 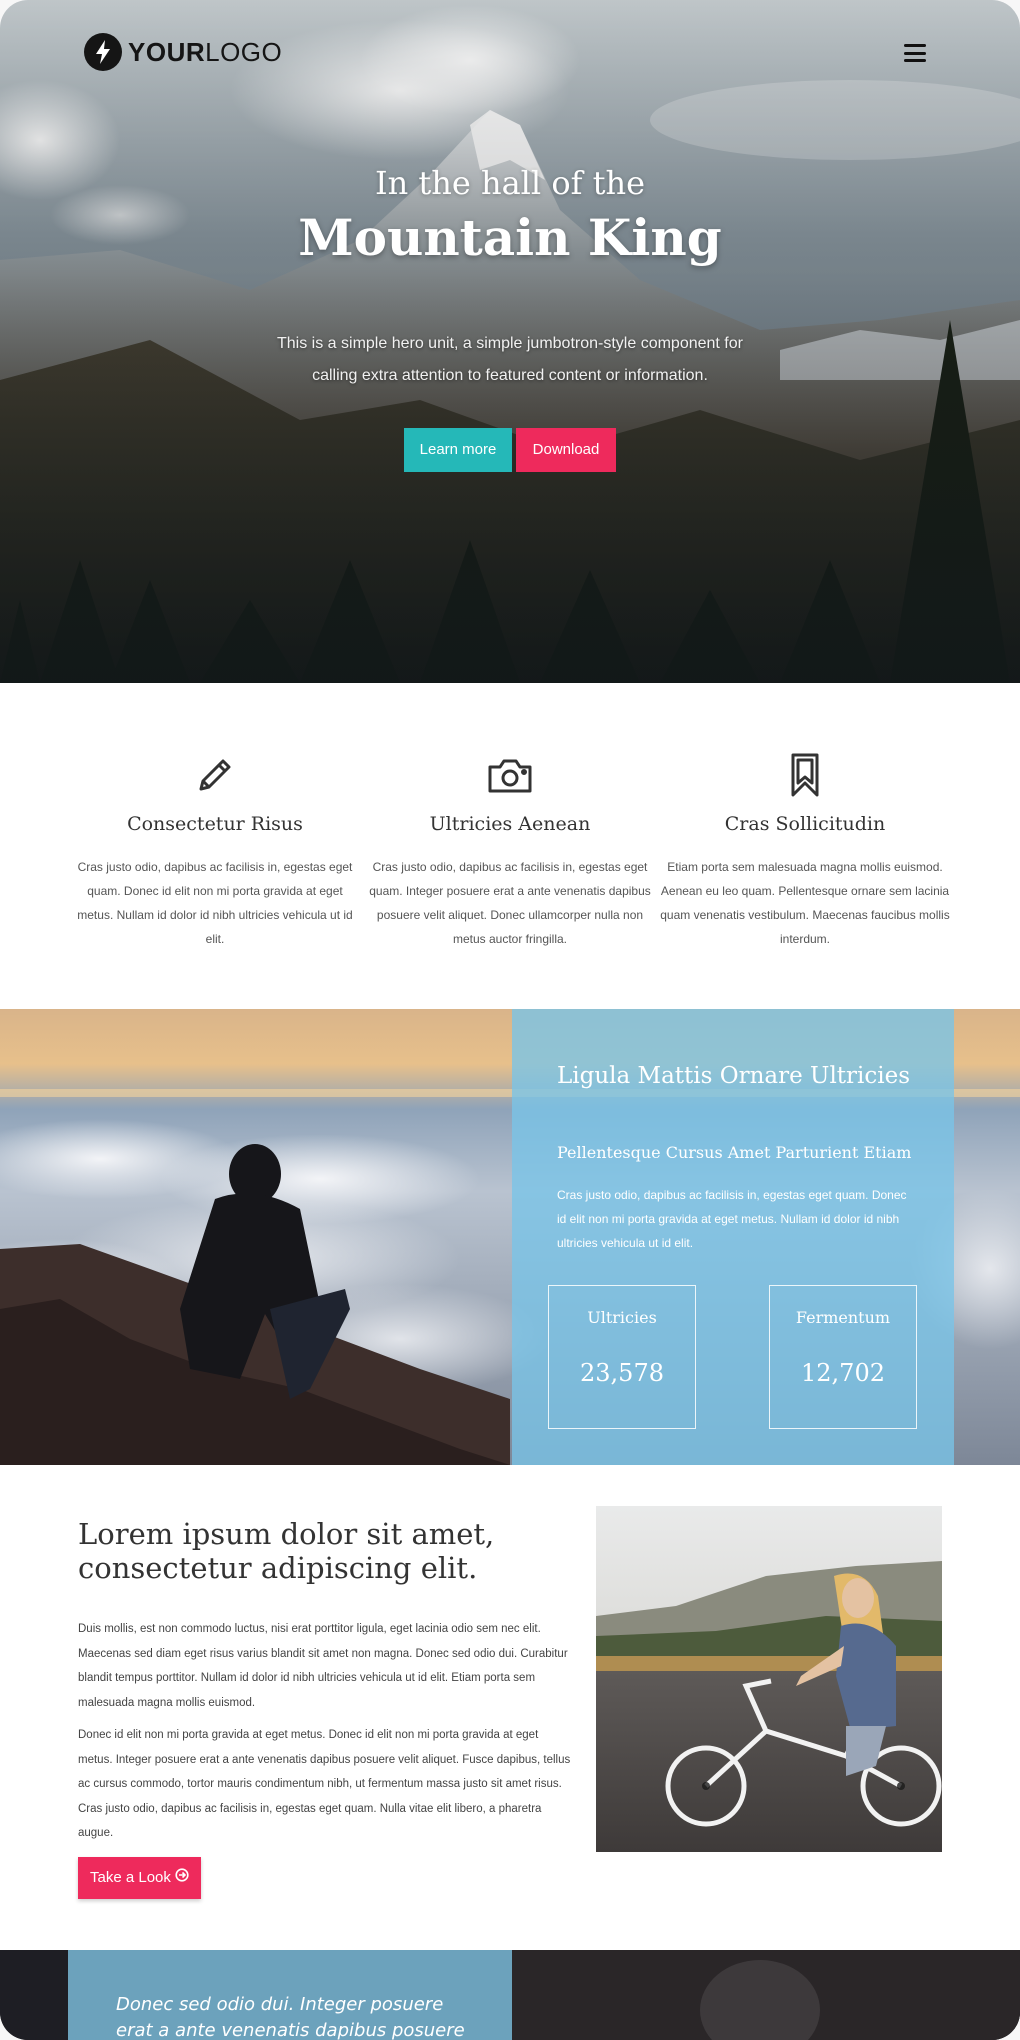 I want to click on arrow-circle-right-icon, so click(x=182, y=1878).